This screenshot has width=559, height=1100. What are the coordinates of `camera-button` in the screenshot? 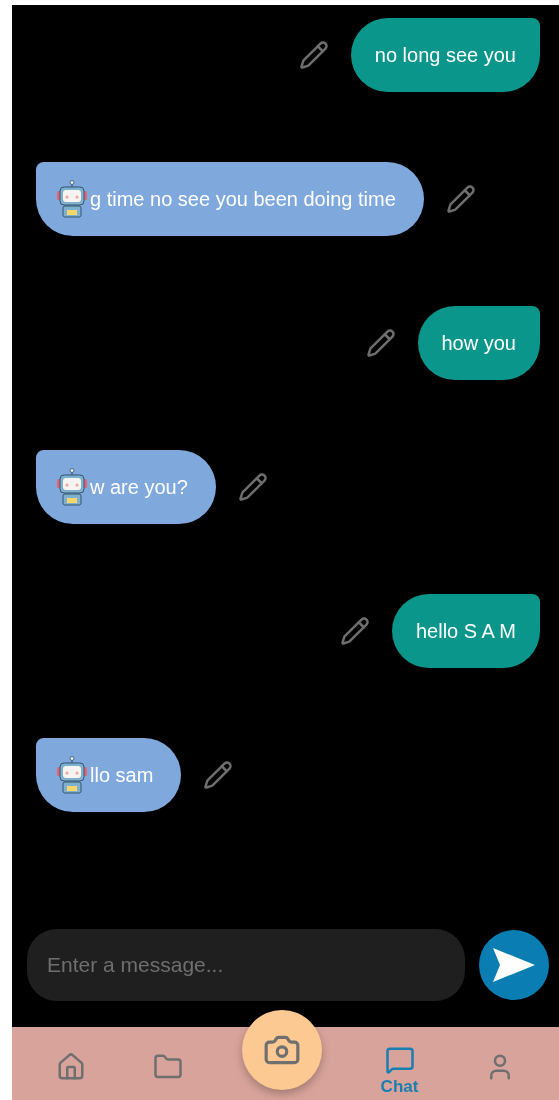 It's located at (281, 1049).